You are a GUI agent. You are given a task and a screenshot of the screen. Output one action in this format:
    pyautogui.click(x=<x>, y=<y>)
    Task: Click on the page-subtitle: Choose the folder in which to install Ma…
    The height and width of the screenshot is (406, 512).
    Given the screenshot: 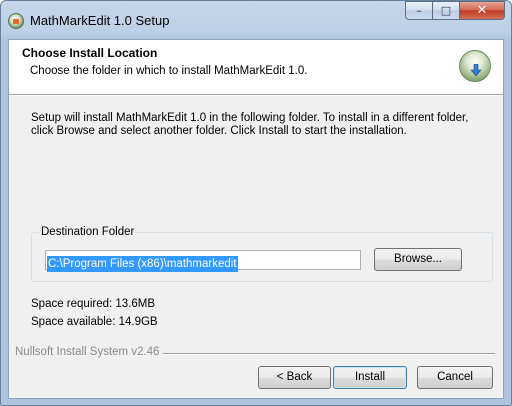 What is the action you would take?
    pyautogui.click(x=169, y=71)
    